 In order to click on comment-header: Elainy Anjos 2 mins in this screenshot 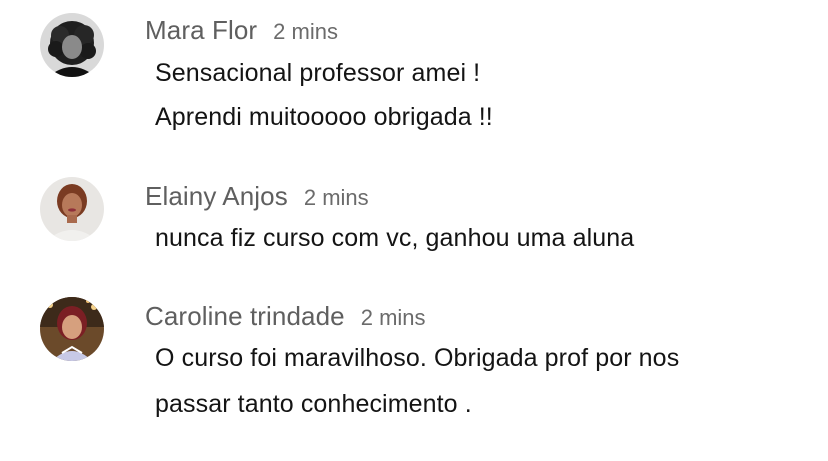, I will do `click(257, 196)`.